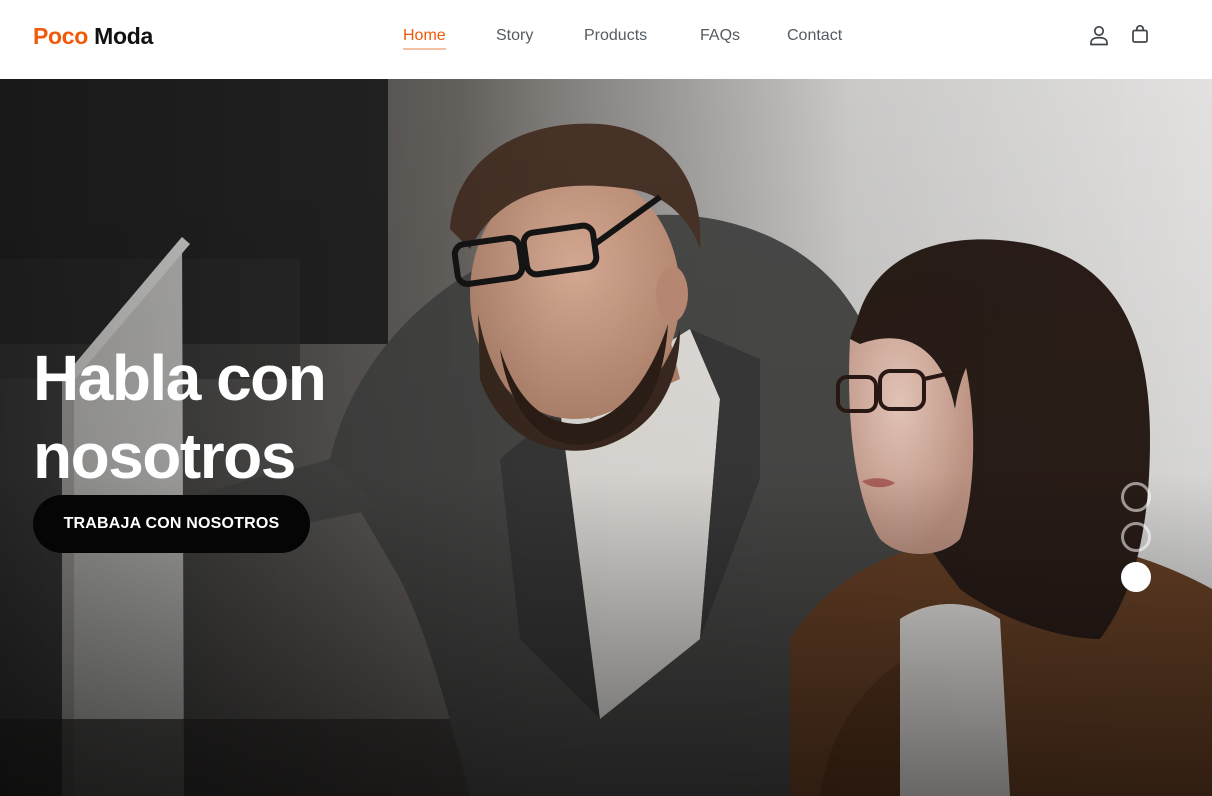  Describe the element at coordinates (171, 524) in the screenshot. I see `work-with-us-button: TRABAJA CON NOSOTROS` at that location.